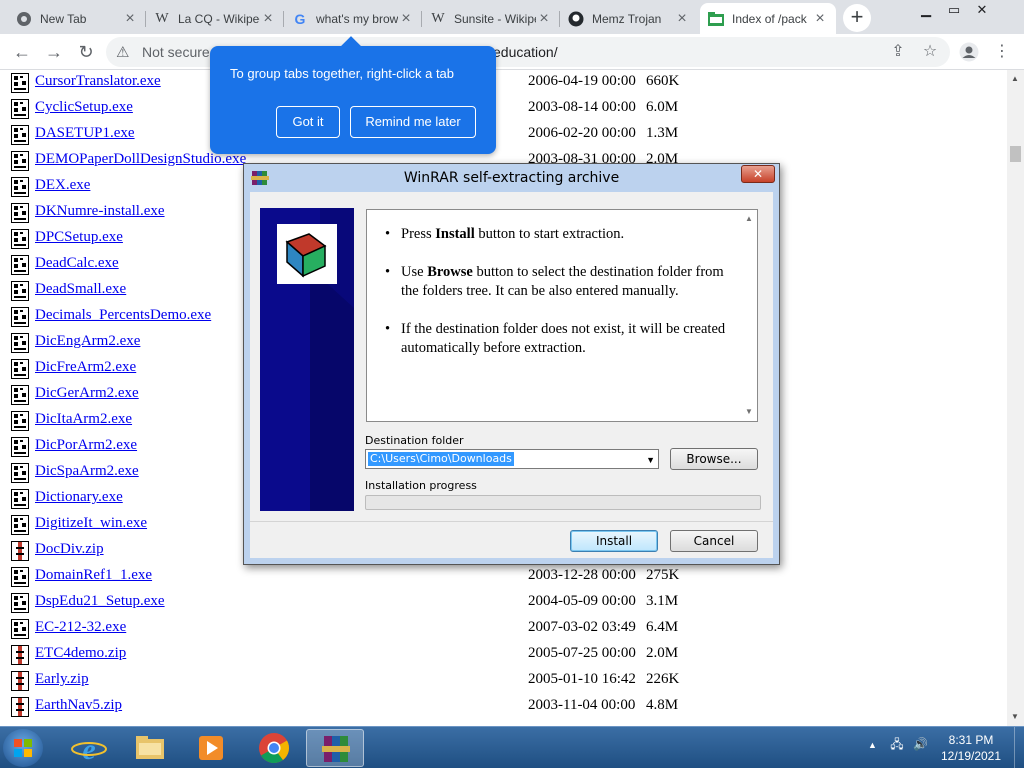 Image resolution: width=1024 pixels, height=768 pixels. What do you see at coordinates (503, 135) in the screenshot?
I see `table-row: DASETUP1.exe 2006-02-20 00:00 1.3M` at bounding box center [503, 135].